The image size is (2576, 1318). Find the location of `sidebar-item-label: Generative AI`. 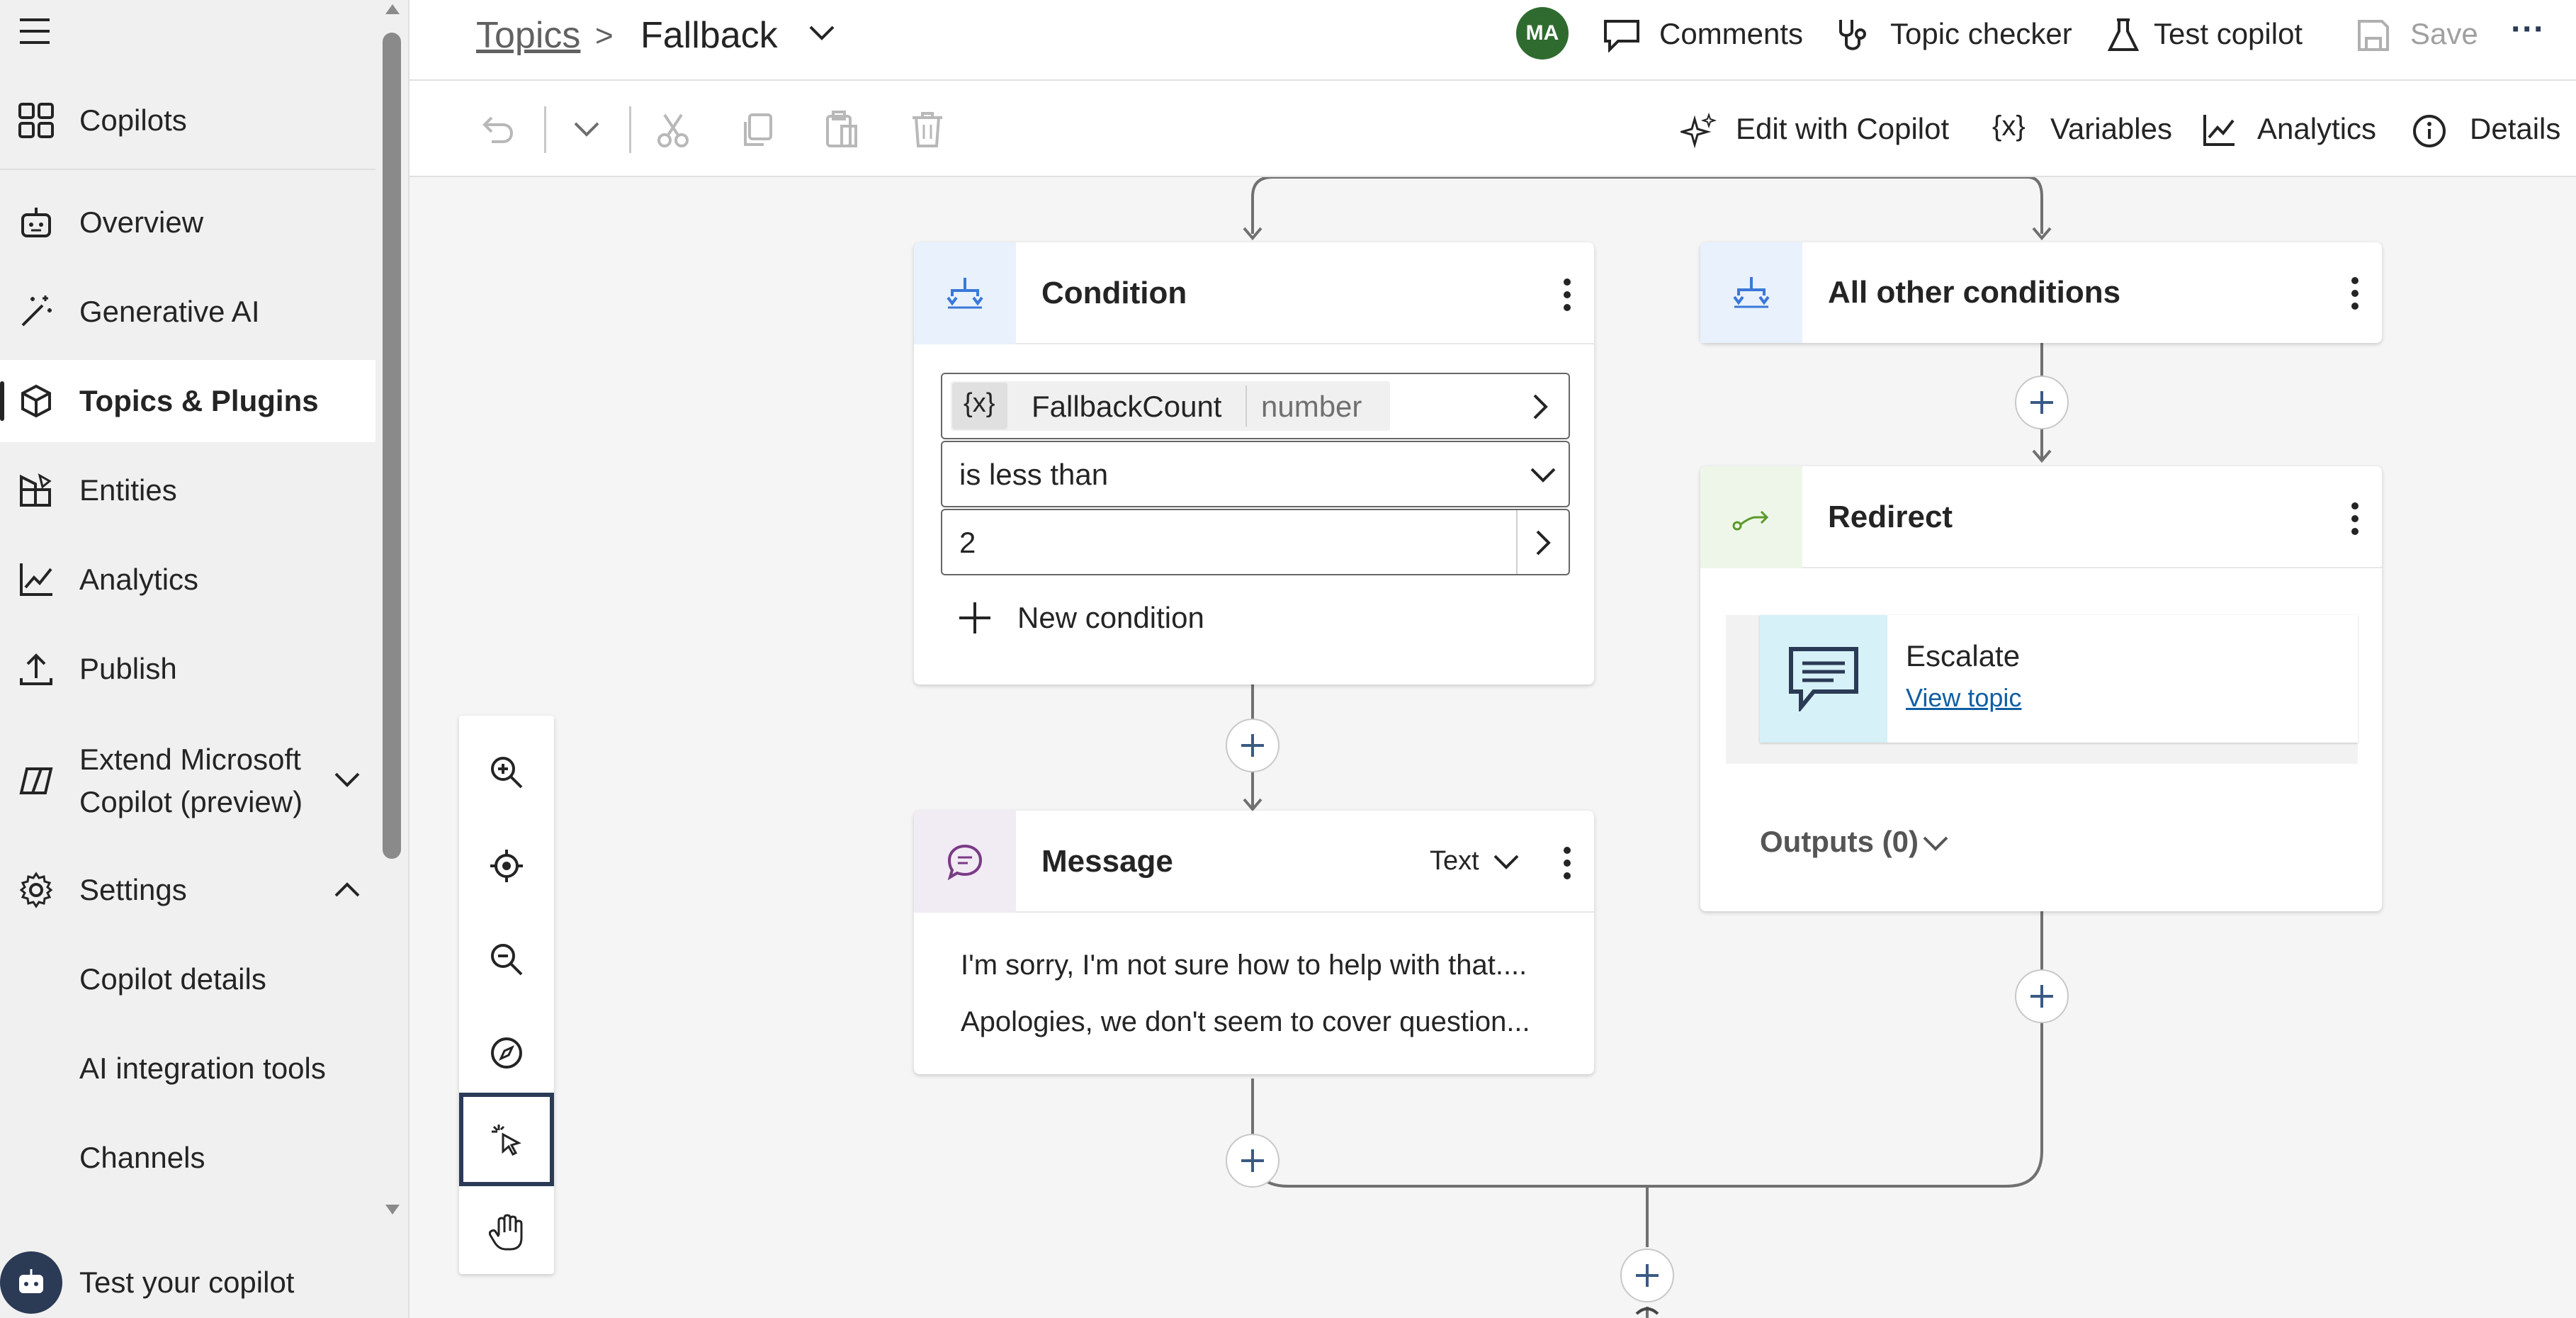

sidebar-item-label: Generative AI is located at coordinates (169, 311).